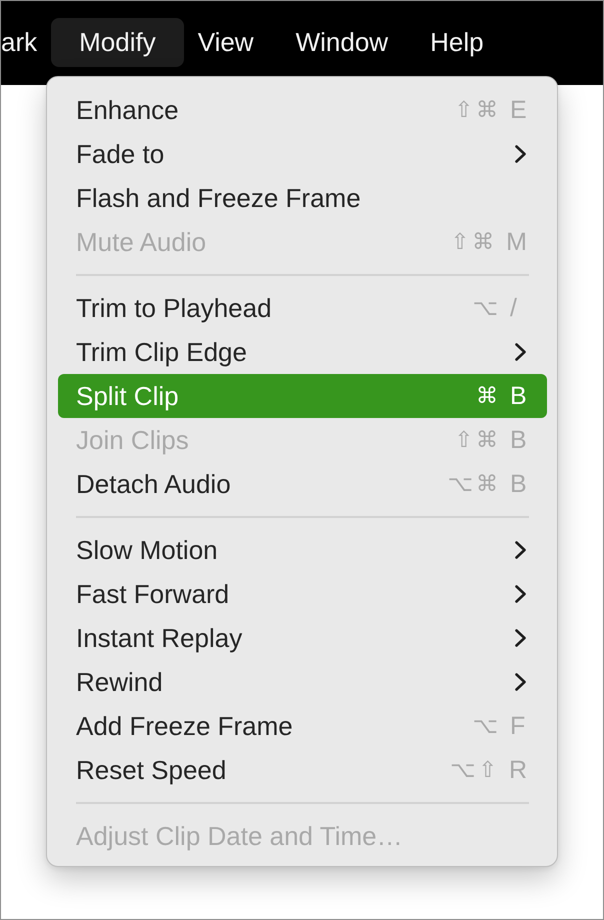  What do you see at coordinates (302, 726) in the screenshot?
I see `menu-item: Add Freeze Frame ⌥ F` at bounding box center [302, 726].